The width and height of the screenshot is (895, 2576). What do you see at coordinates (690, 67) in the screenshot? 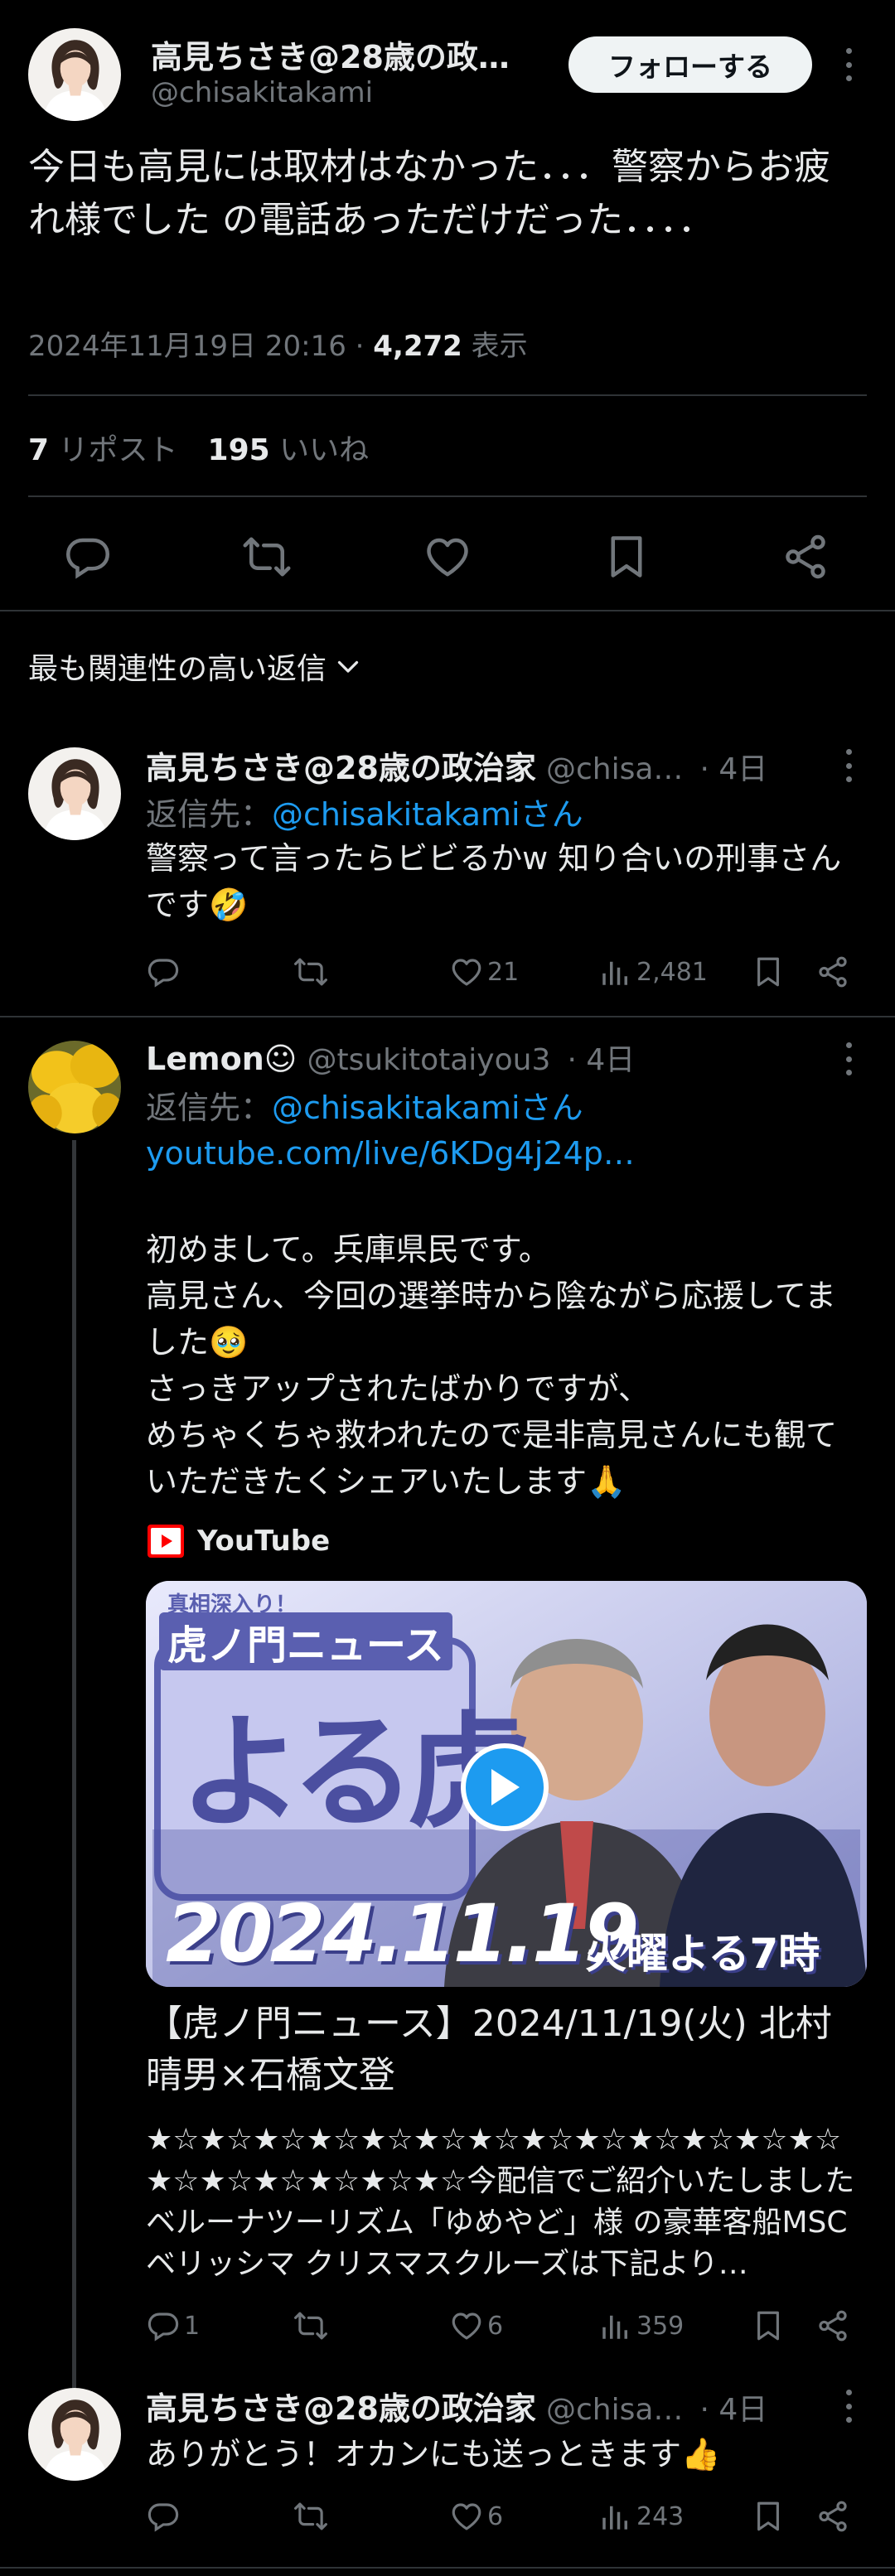
I see `follow-button-label: フォローする` at bounding box center [690, 67].